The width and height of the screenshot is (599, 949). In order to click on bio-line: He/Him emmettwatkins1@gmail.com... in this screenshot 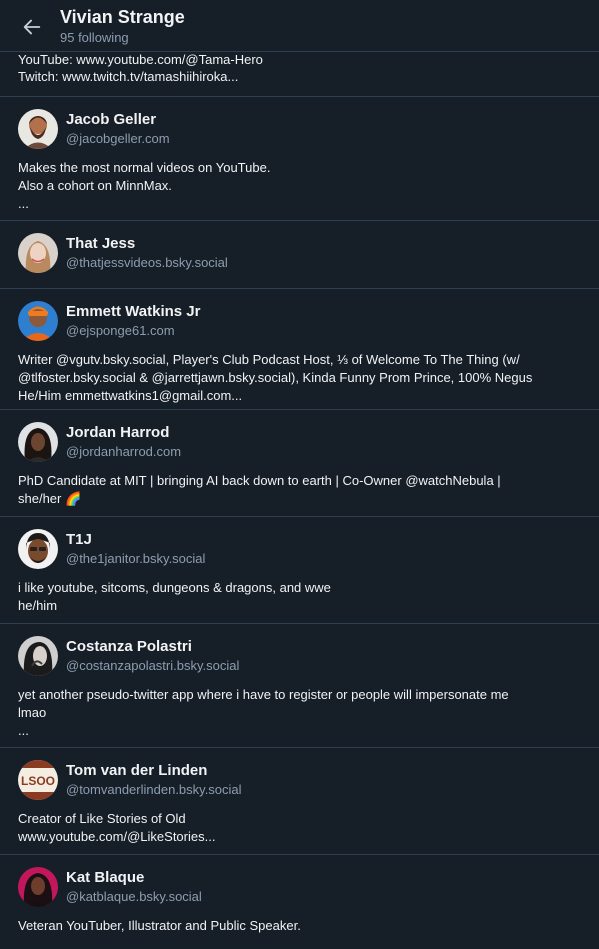, I will do `click(130, 395)`.